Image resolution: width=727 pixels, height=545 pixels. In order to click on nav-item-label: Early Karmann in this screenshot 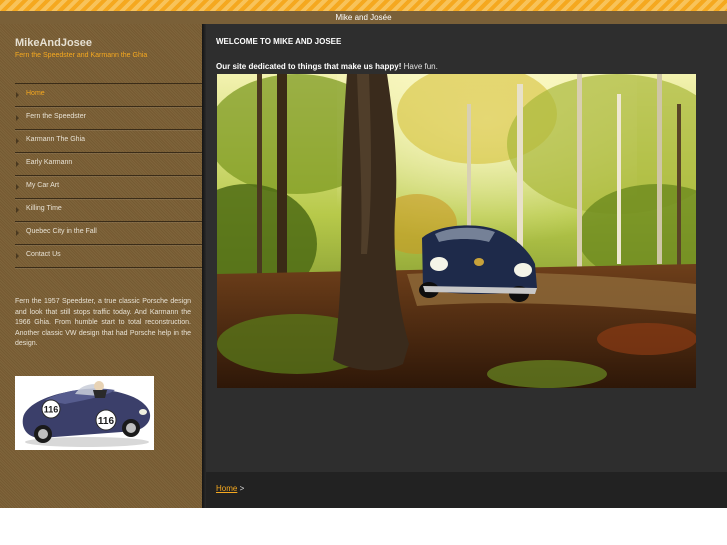, I will do `click(49, 162)`.